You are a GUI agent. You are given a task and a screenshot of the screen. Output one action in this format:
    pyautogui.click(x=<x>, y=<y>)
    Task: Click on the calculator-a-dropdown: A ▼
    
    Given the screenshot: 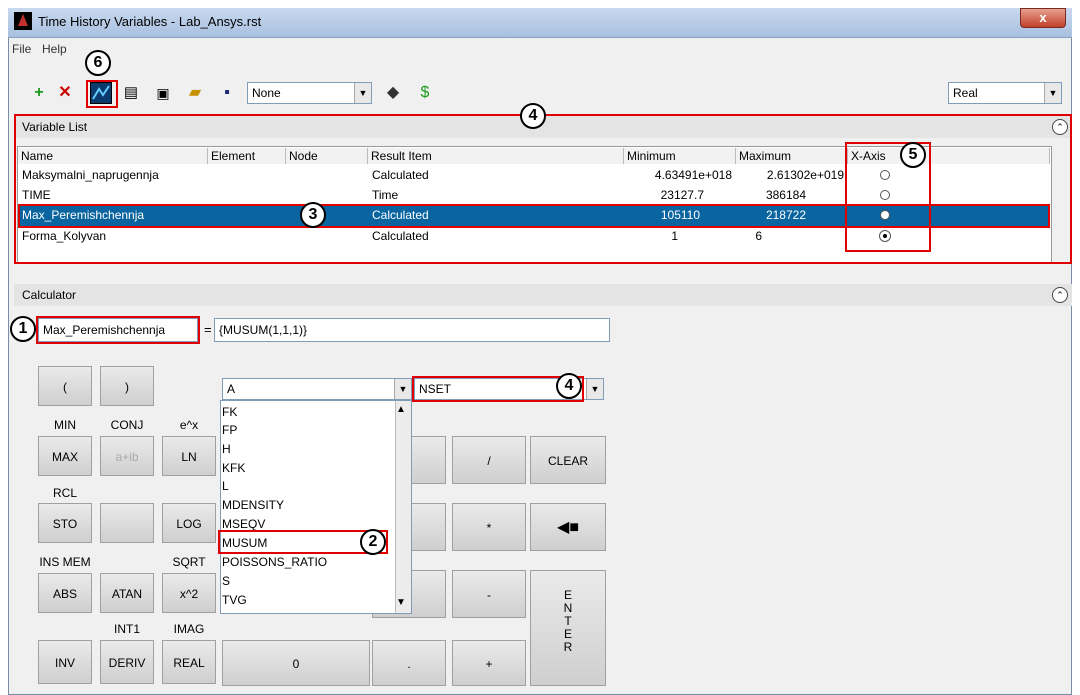 What is the action you would take?
    pyautogui.click(x=317, y=389)
    